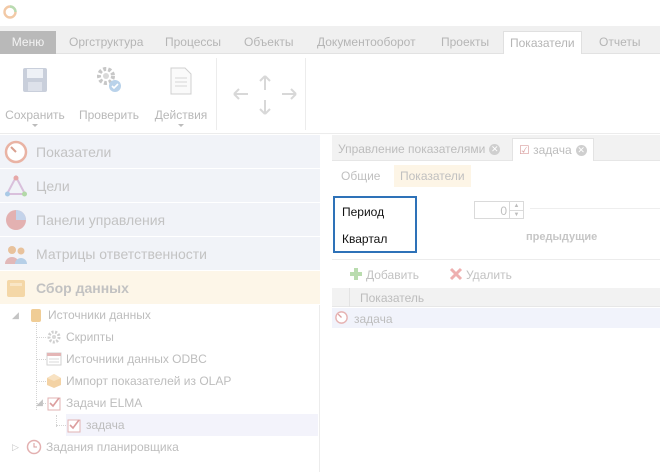  What do you see at coordinates (160, 186) in the screenshot?
I see `nav-section-goals: Цели` at bounding box center [160, 186].